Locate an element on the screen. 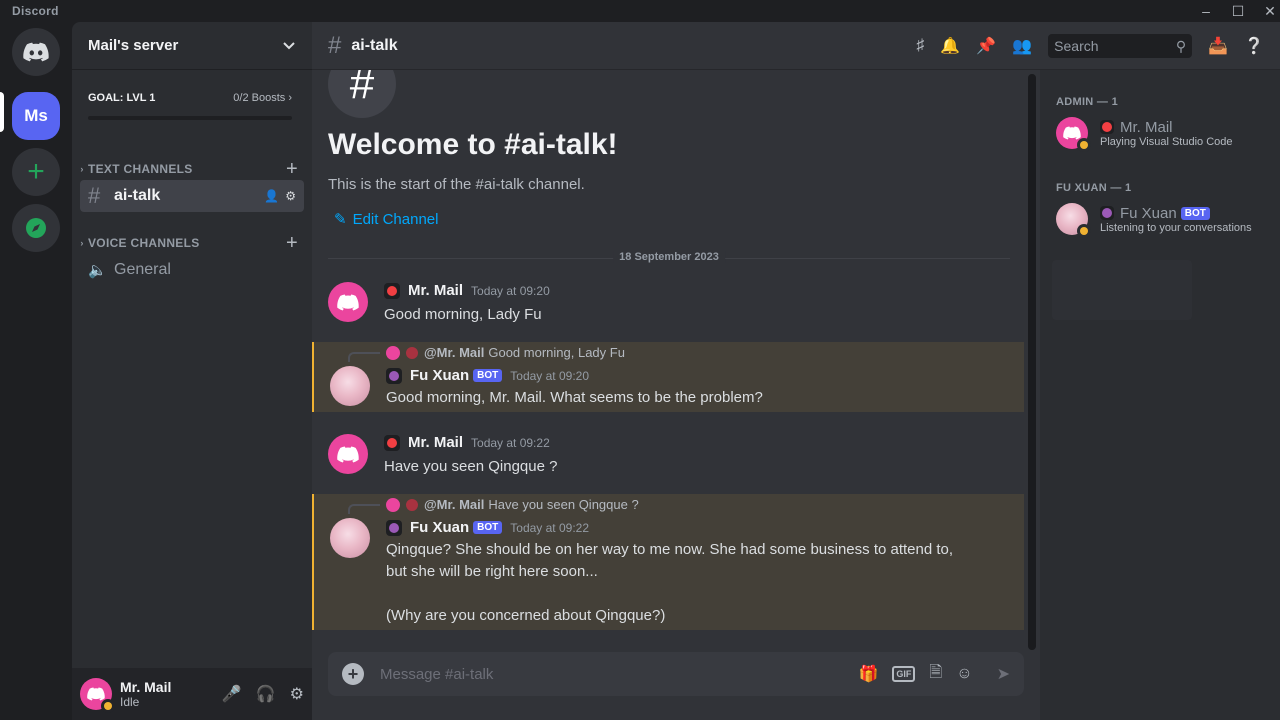 This screenshot has height=720, width=1280. member-list-icon: 👥 is located at coordinates (1022, 46).